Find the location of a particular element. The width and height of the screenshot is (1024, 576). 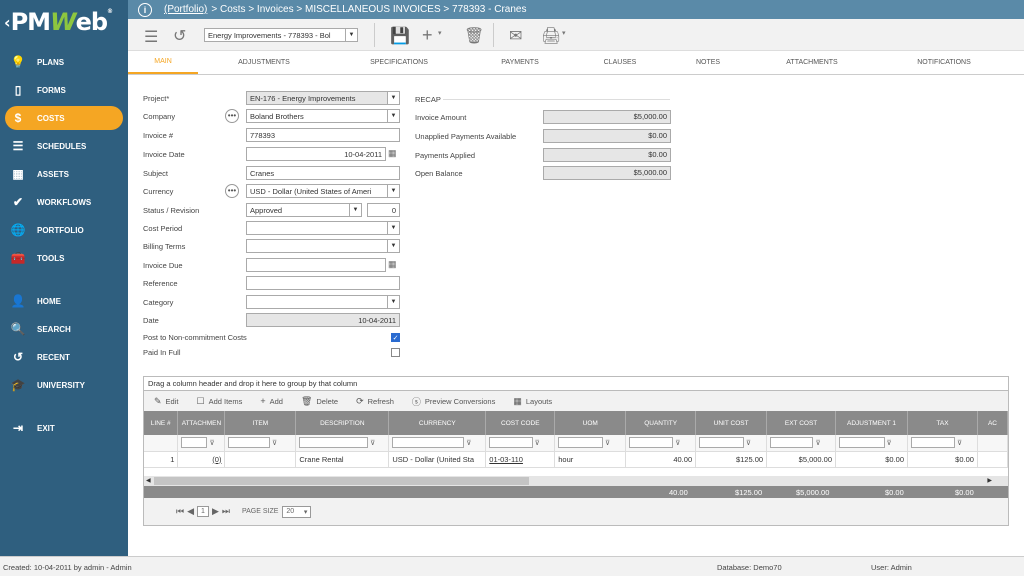

col-item: ITEM is located at coordinates (260, 423).